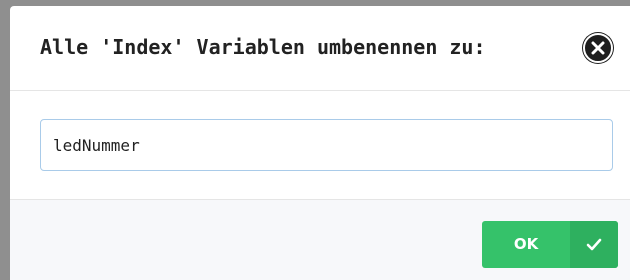 The width and height of the screenshot is (630, 280). I want to click on ok-button-label: OK, so click(526, 244).